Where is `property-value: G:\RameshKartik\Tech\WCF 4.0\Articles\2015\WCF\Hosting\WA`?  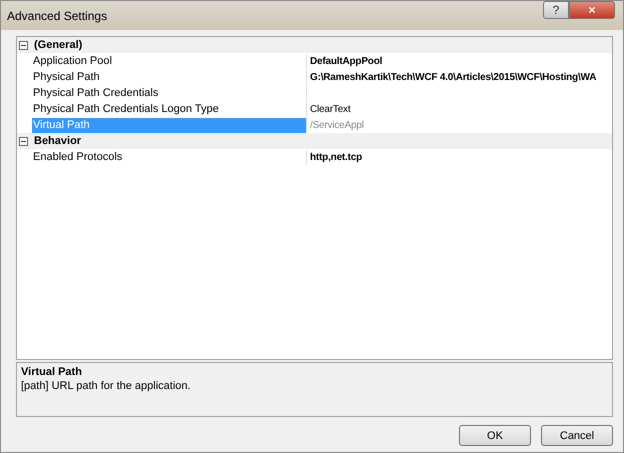
property-value: G:\RameshKartik\Tech\WCF 4.0\Articles\2015\WCF\Hosting\WA is located at coordinates (451, 77).